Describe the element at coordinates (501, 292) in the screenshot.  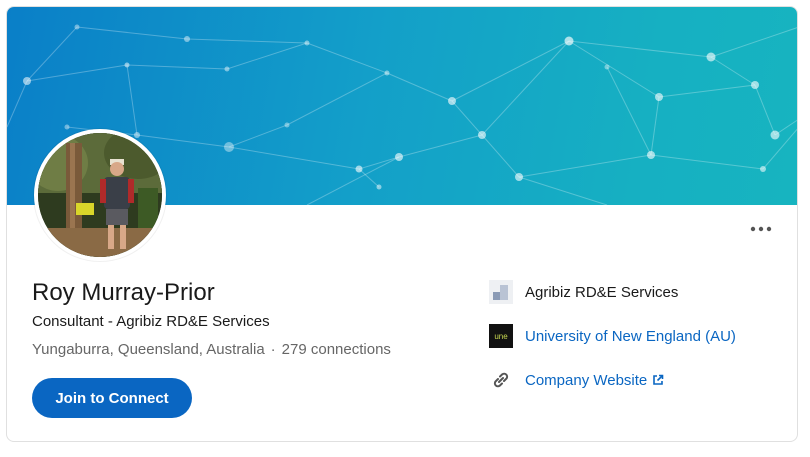
I see `company-logo-icon` at that location.